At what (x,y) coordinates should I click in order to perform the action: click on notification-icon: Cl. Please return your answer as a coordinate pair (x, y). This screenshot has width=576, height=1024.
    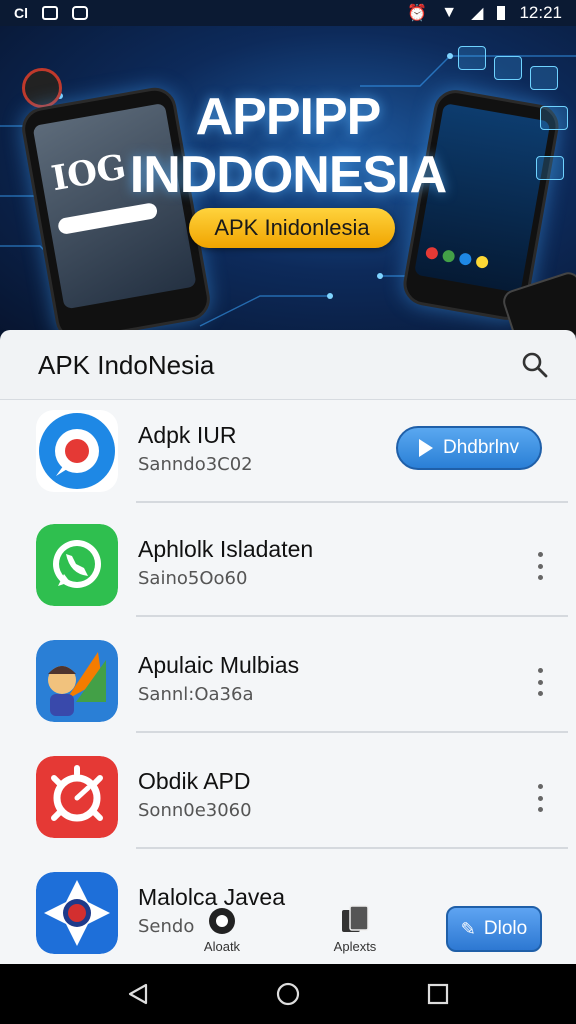
    Looking at the image, I should click on (21, 13).